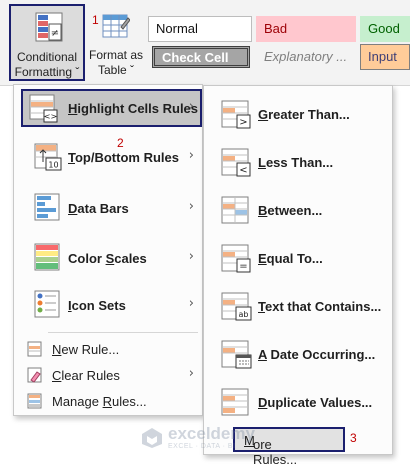  I want to click on watermark-name: exceldemy, so click(211, 433).